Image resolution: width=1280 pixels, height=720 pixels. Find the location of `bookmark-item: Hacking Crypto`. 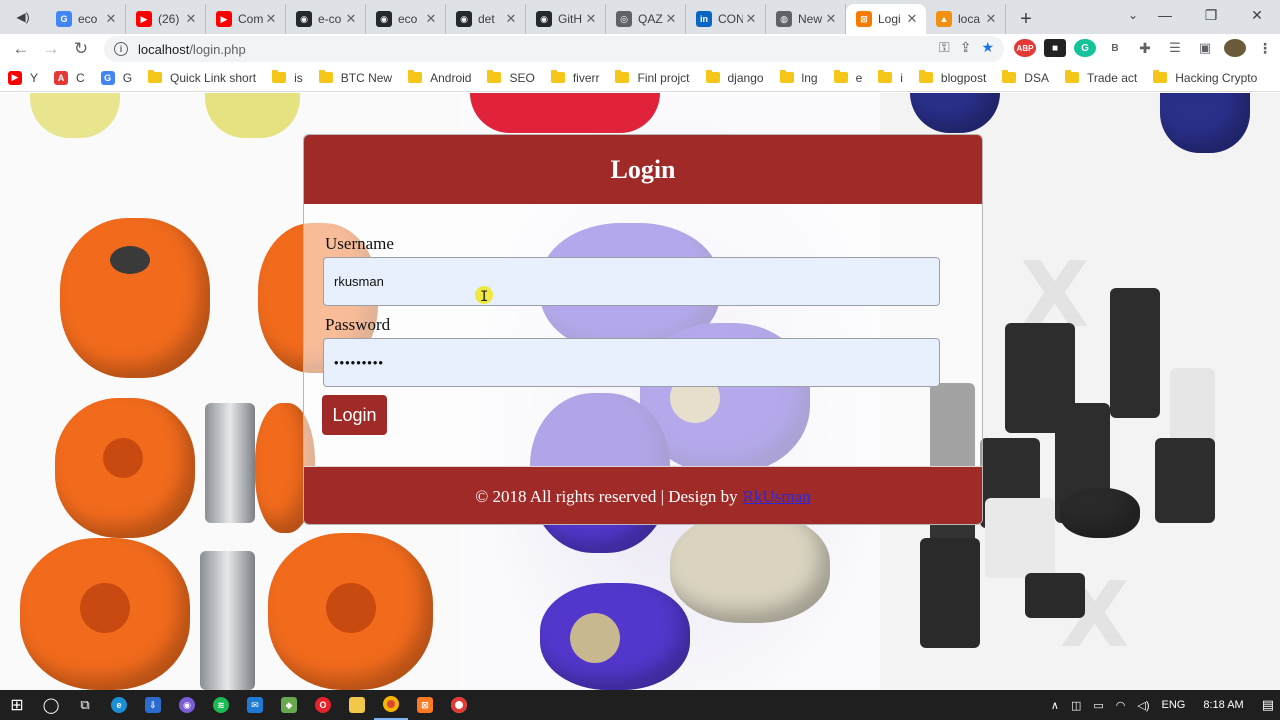

bookmark-item: Hacking Crypto is located at coordinates (1205, 77).